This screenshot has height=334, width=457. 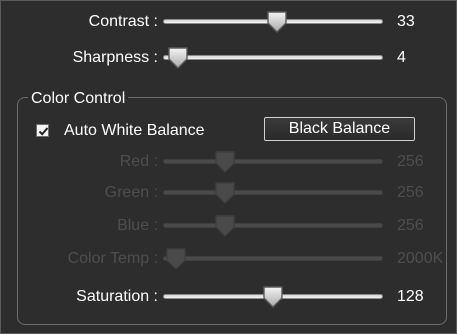 I want to click on color-temp-value: 2000K, so click(x=420, y=258).